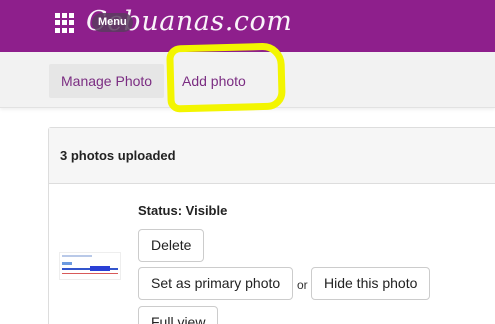 The width and height of the screenshot is (495, 324). Describe the element at coordinates (183, 210) in the screenshot. I see `photo-status: Status: Visible` at that location.